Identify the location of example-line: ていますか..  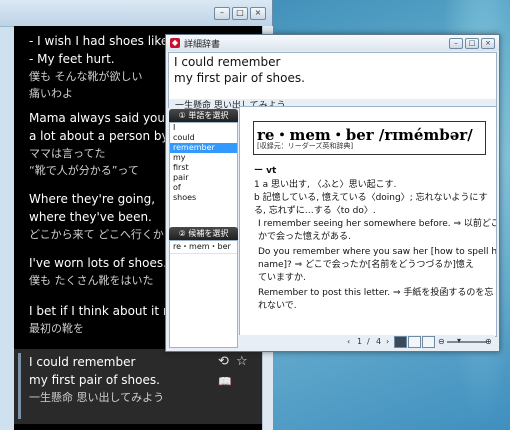
(282, 278).